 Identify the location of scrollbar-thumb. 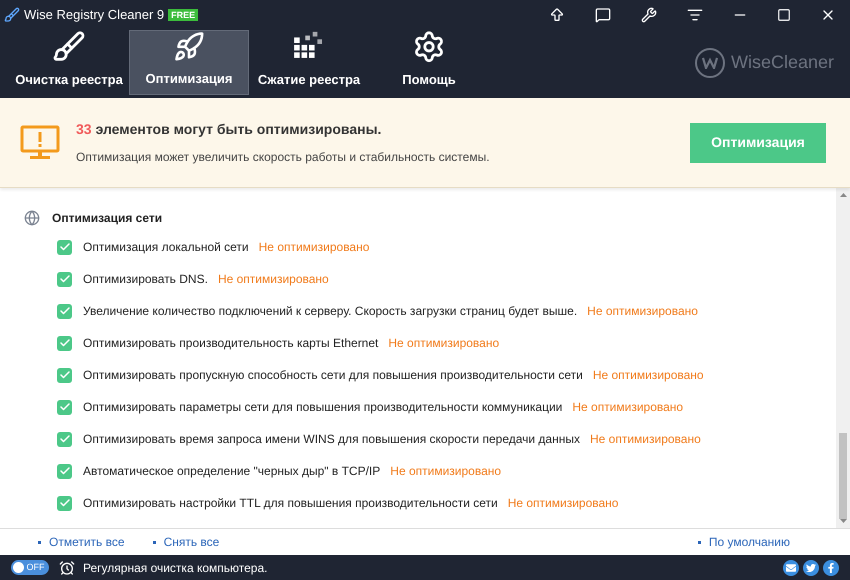
(843, 476).